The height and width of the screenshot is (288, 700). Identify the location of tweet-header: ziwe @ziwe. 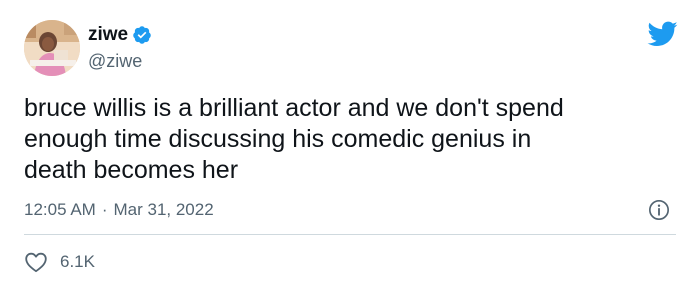
(88, 48).